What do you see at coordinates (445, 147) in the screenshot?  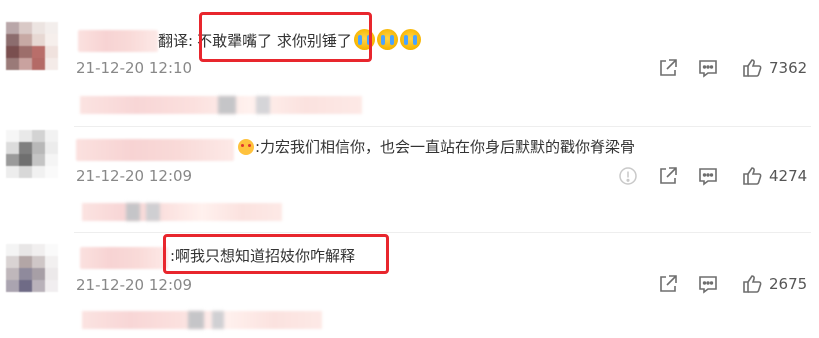 I see `comment-content: :力宏我们相信你，也会一直站在你身后默默的戳你脊梁骨` at bounding box center [445, 147].